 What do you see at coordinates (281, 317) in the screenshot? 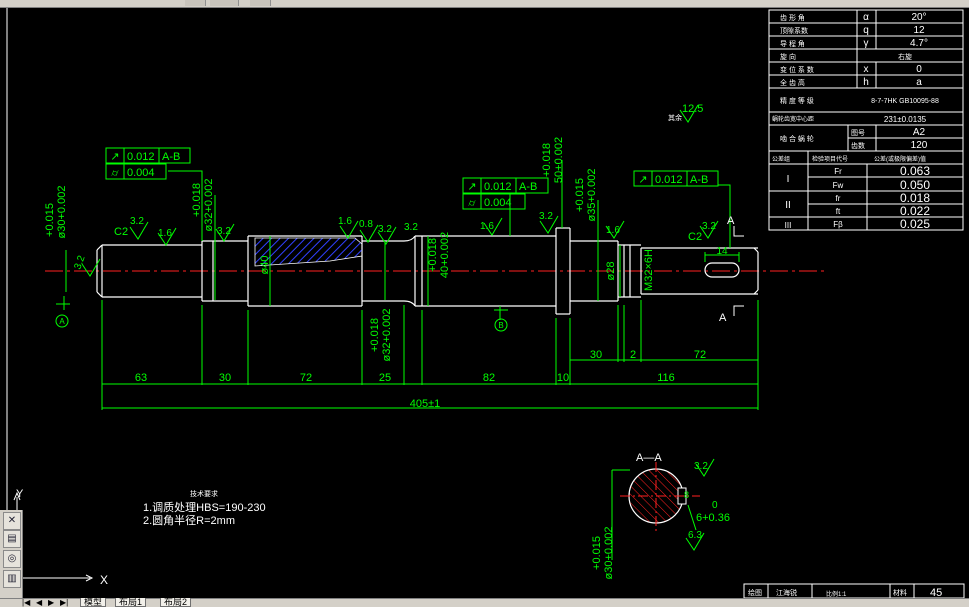
I see `datum-symbols` at bounding box center [281, 317].